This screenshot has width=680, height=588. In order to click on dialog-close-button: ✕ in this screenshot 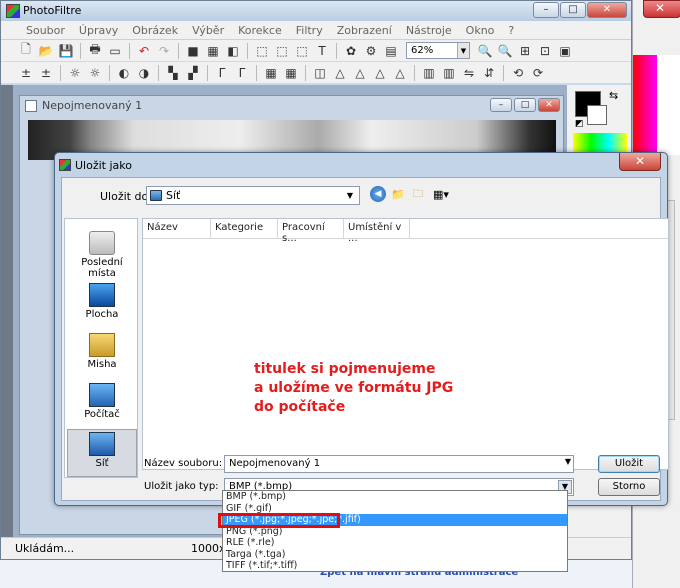, I will do `click(640, 162)`.